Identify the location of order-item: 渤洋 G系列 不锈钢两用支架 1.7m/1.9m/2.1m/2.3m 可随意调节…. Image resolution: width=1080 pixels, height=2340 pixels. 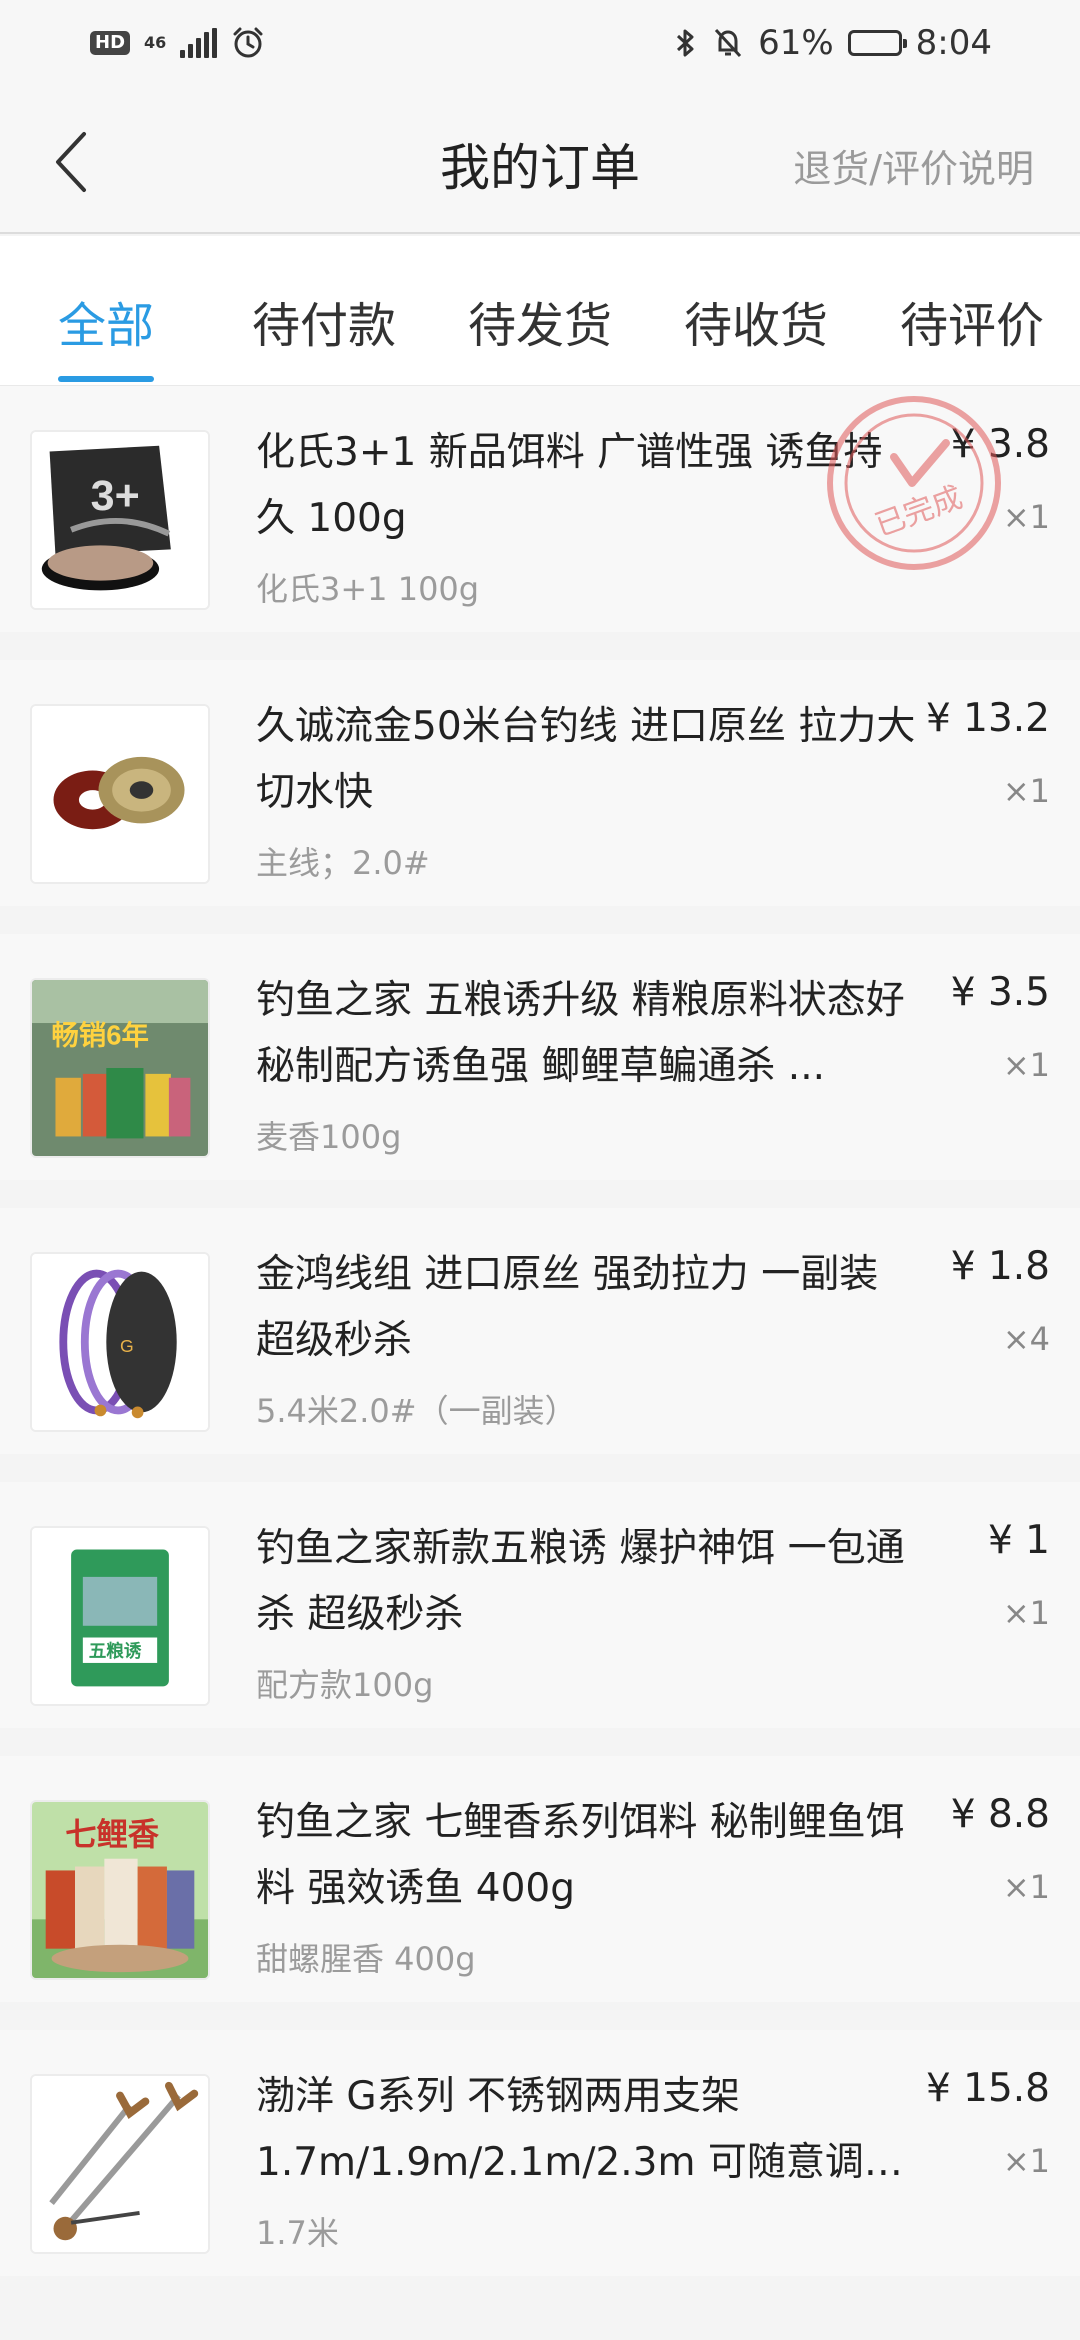
(540, 2153).